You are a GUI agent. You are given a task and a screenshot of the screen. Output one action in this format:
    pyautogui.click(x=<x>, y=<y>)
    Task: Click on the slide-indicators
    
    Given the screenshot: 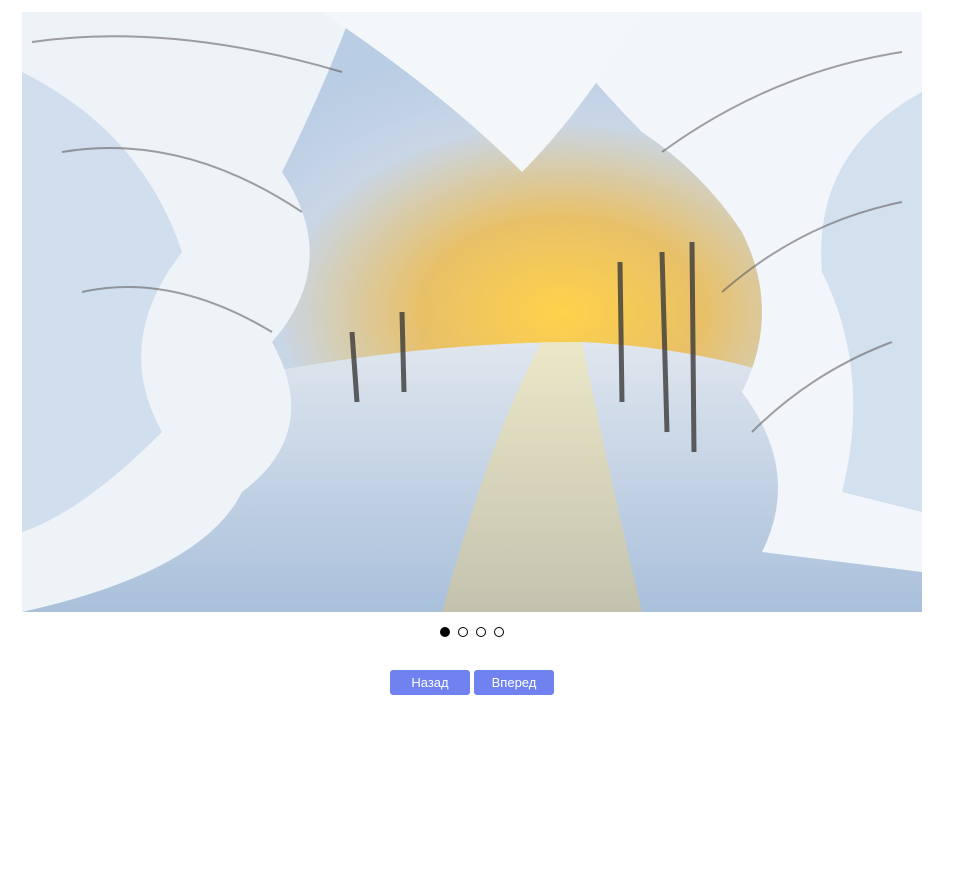 What is the action you would take?
    pyautogui.click(x=472, y=632)
    